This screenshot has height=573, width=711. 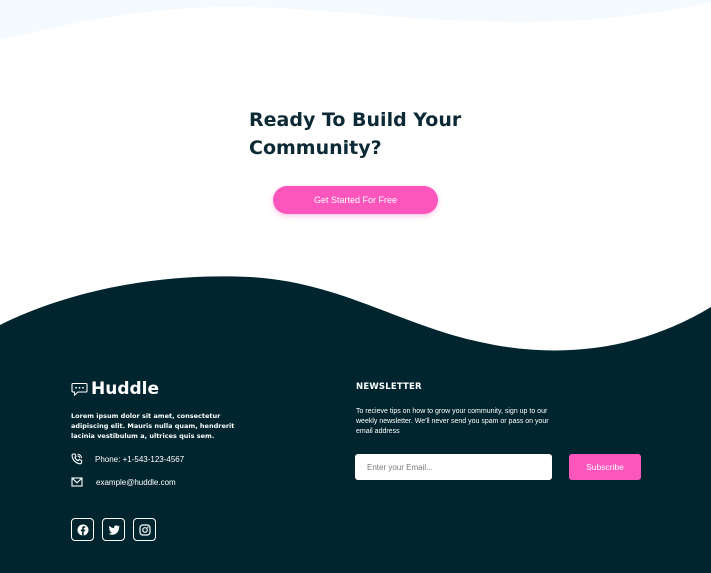 What do you see at coordinates (125, 389) in the screenshot?
I see `logo-text: Huddle` at bounding box center [125, 389].